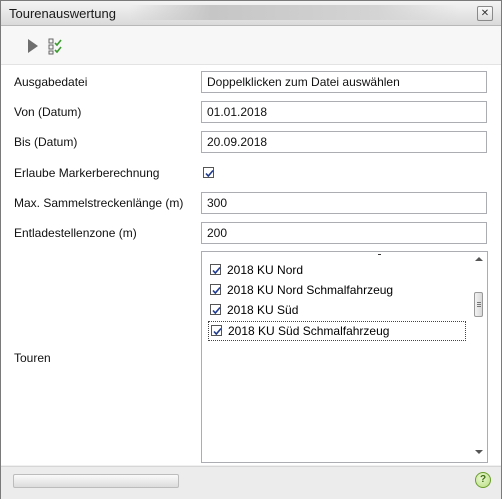 The height and width of the screenshot is (499, 502). Describe the element at coordinates (263, 310) in the screenshot. I see `tour-label: 2018 KU Süd` at that location.